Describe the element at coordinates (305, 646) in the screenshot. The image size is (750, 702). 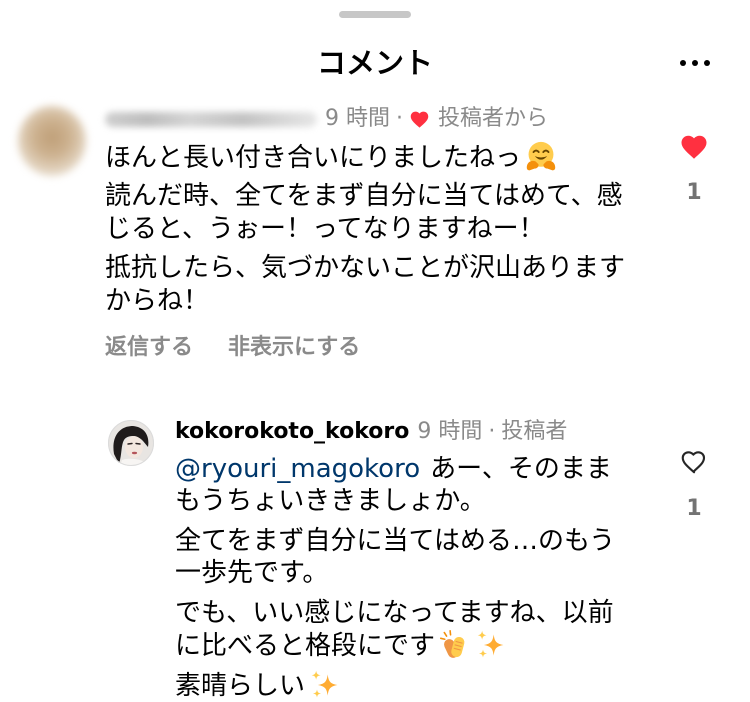
I see `comment-text: に比べると格段にです` at that location.